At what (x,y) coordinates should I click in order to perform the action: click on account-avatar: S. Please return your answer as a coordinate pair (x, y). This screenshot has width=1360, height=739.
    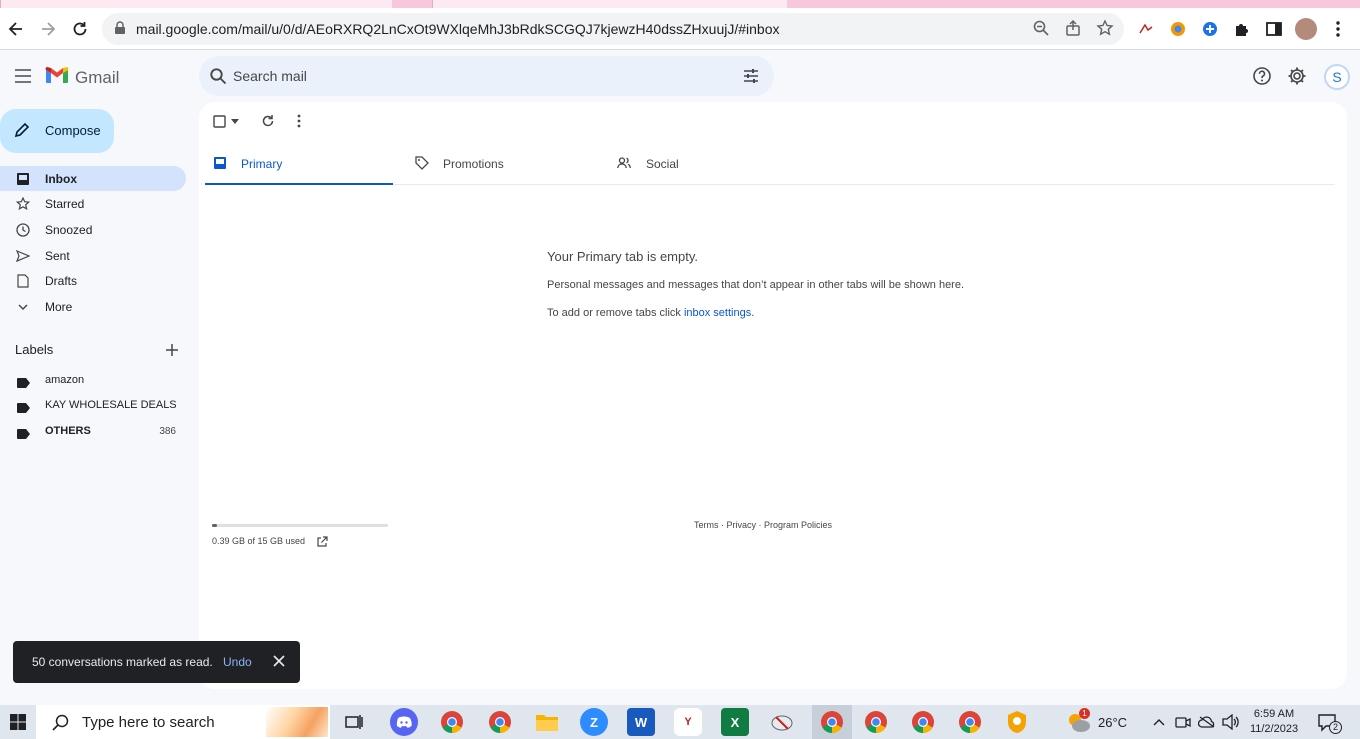
    Looking at the image, I should click on (1337, 77).